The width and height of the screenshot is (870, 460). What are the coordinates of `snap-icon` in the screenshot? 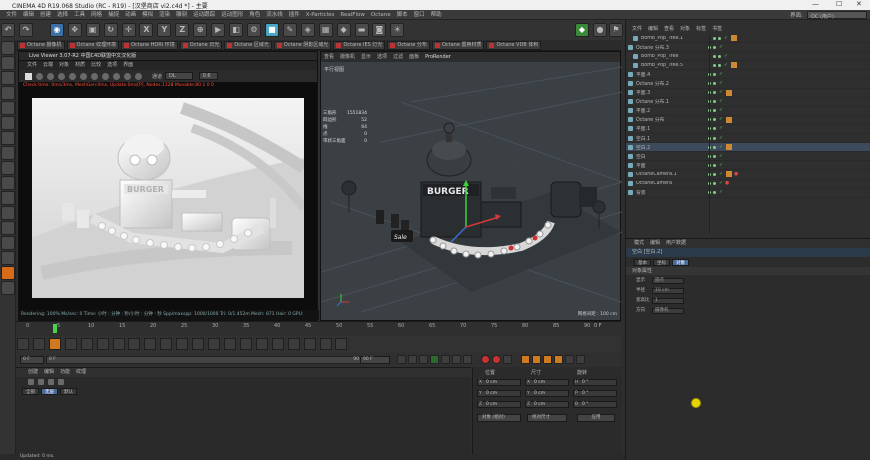 It's located at (8, 168).